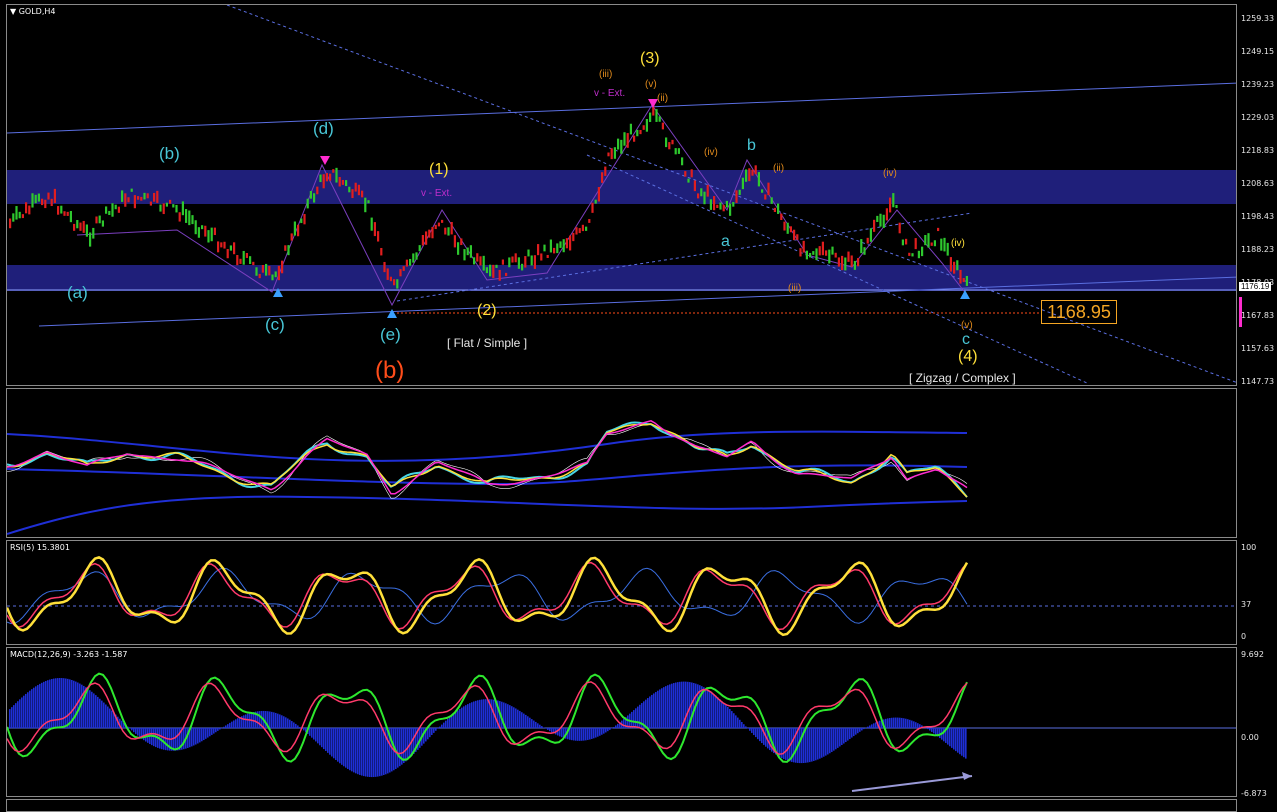 The width and height of the screenshot is (1277, 812). What do you see at coordinates (621, 592) in the screenshot?
I see `rsi-pane: RSI(5) 15.3801` at bounding box center [621, 592].